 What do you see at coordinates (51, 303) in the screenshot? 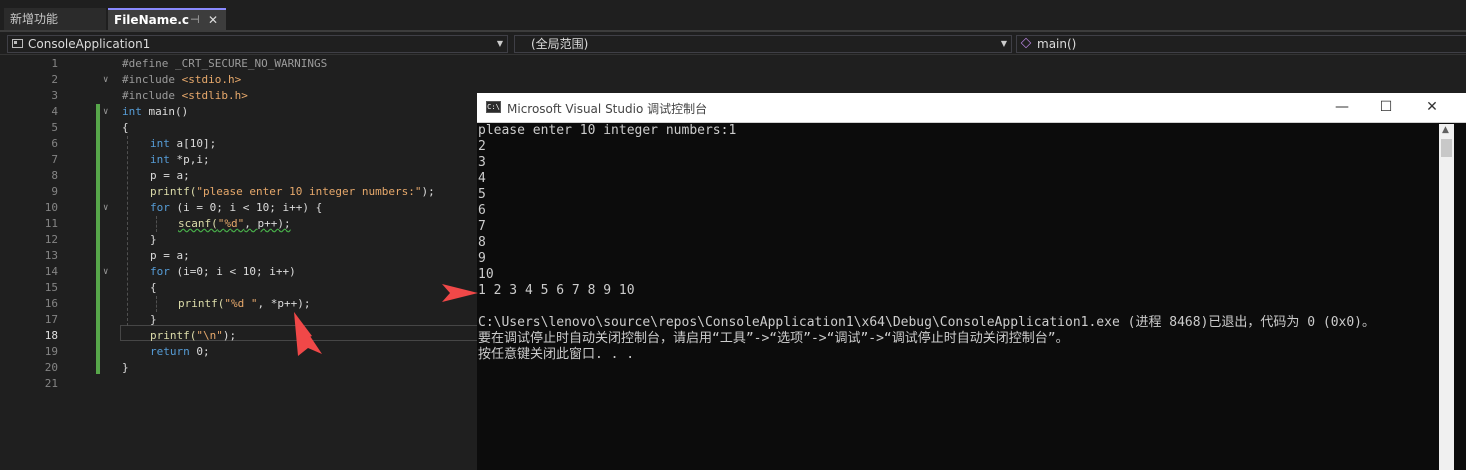
I see `line-number: 16` at bounding box center [51, 303].